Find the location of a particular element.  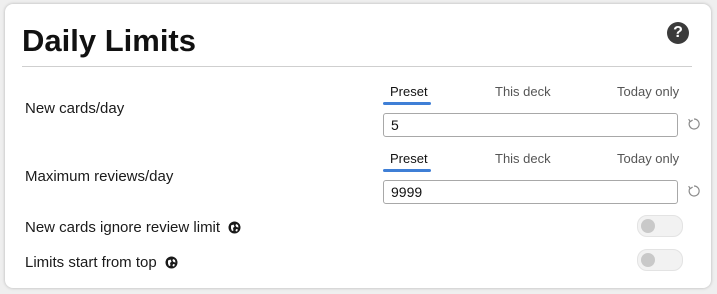

help-icon: ? is located at coordinates (678, 33).